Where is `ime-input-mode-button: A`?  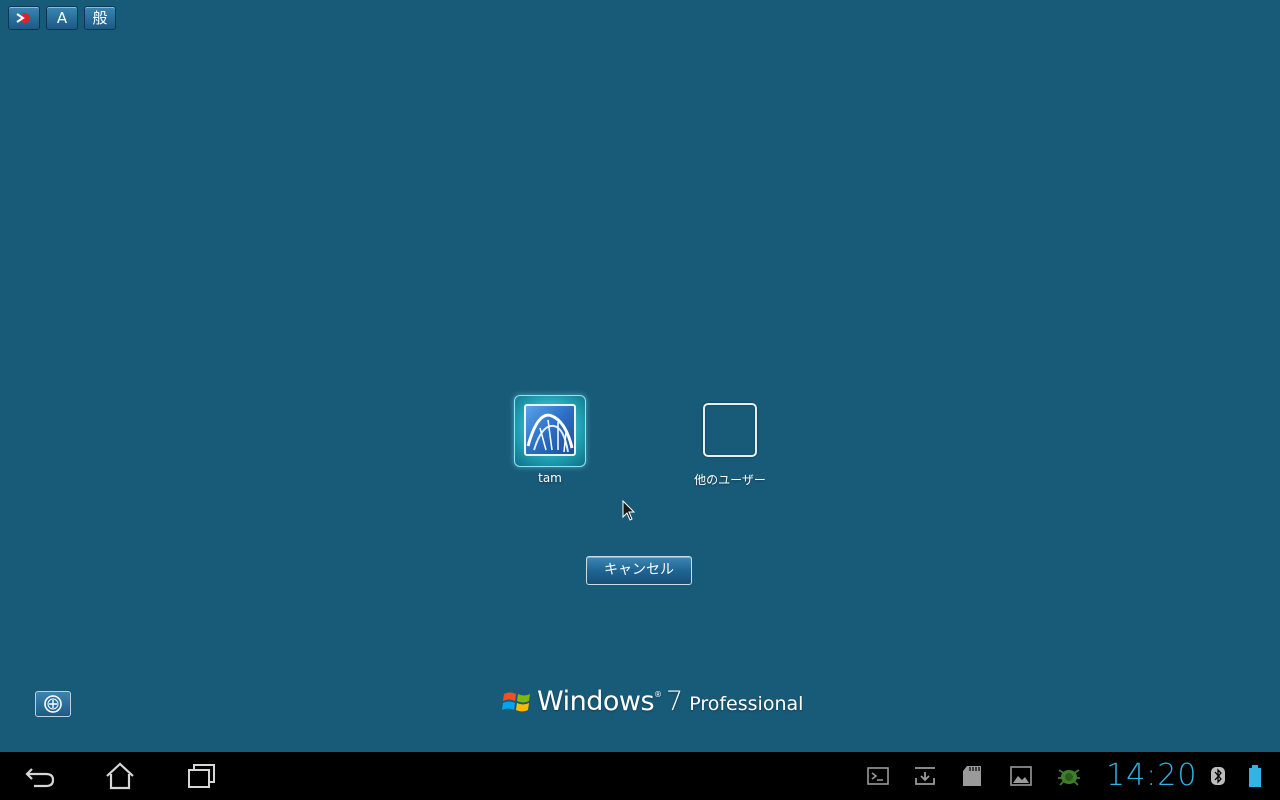
ime-input-mode-button: A is located at coordinates (62, 18).